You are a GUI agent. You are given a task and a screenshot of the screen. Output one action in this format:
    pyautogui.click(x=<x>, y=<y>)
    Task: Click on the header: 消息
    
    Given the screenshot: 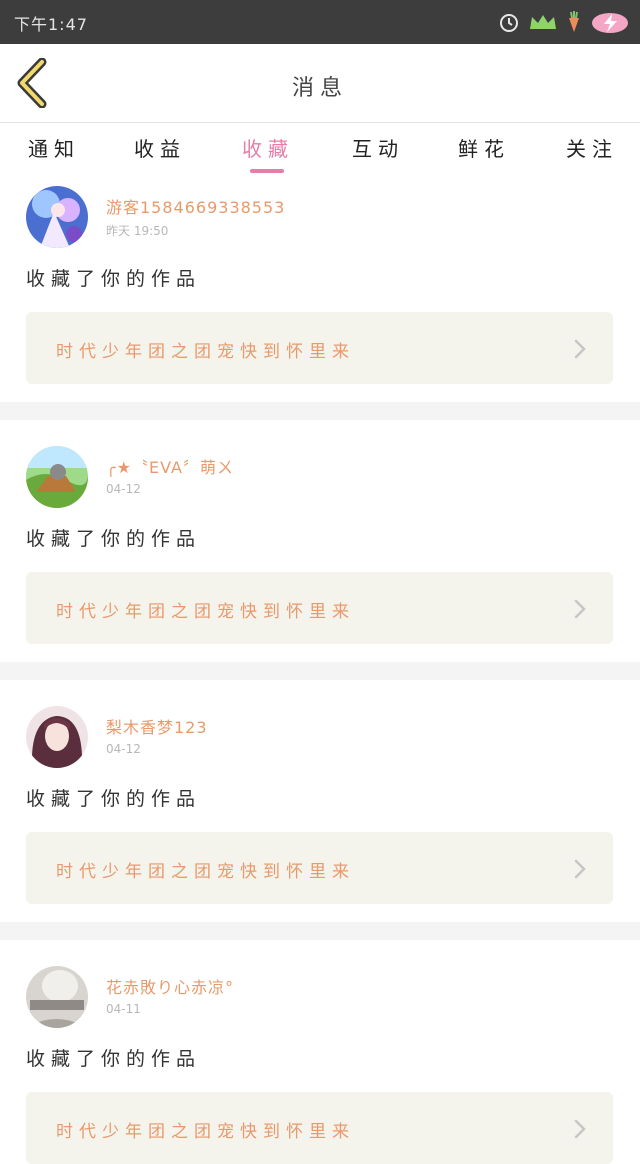 What is the action you would take?
    pyautogui.click(x=320, y=83)
    